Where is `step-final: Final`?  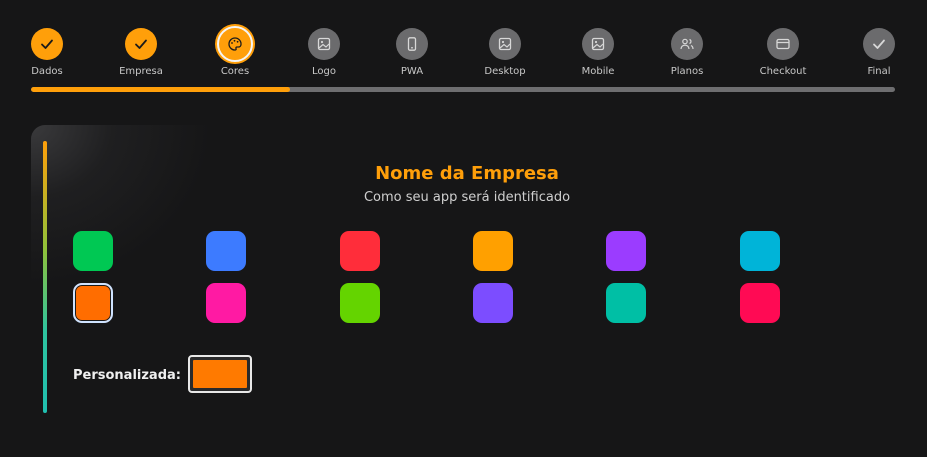
step-final: Final is located at coordinates (879, 52).